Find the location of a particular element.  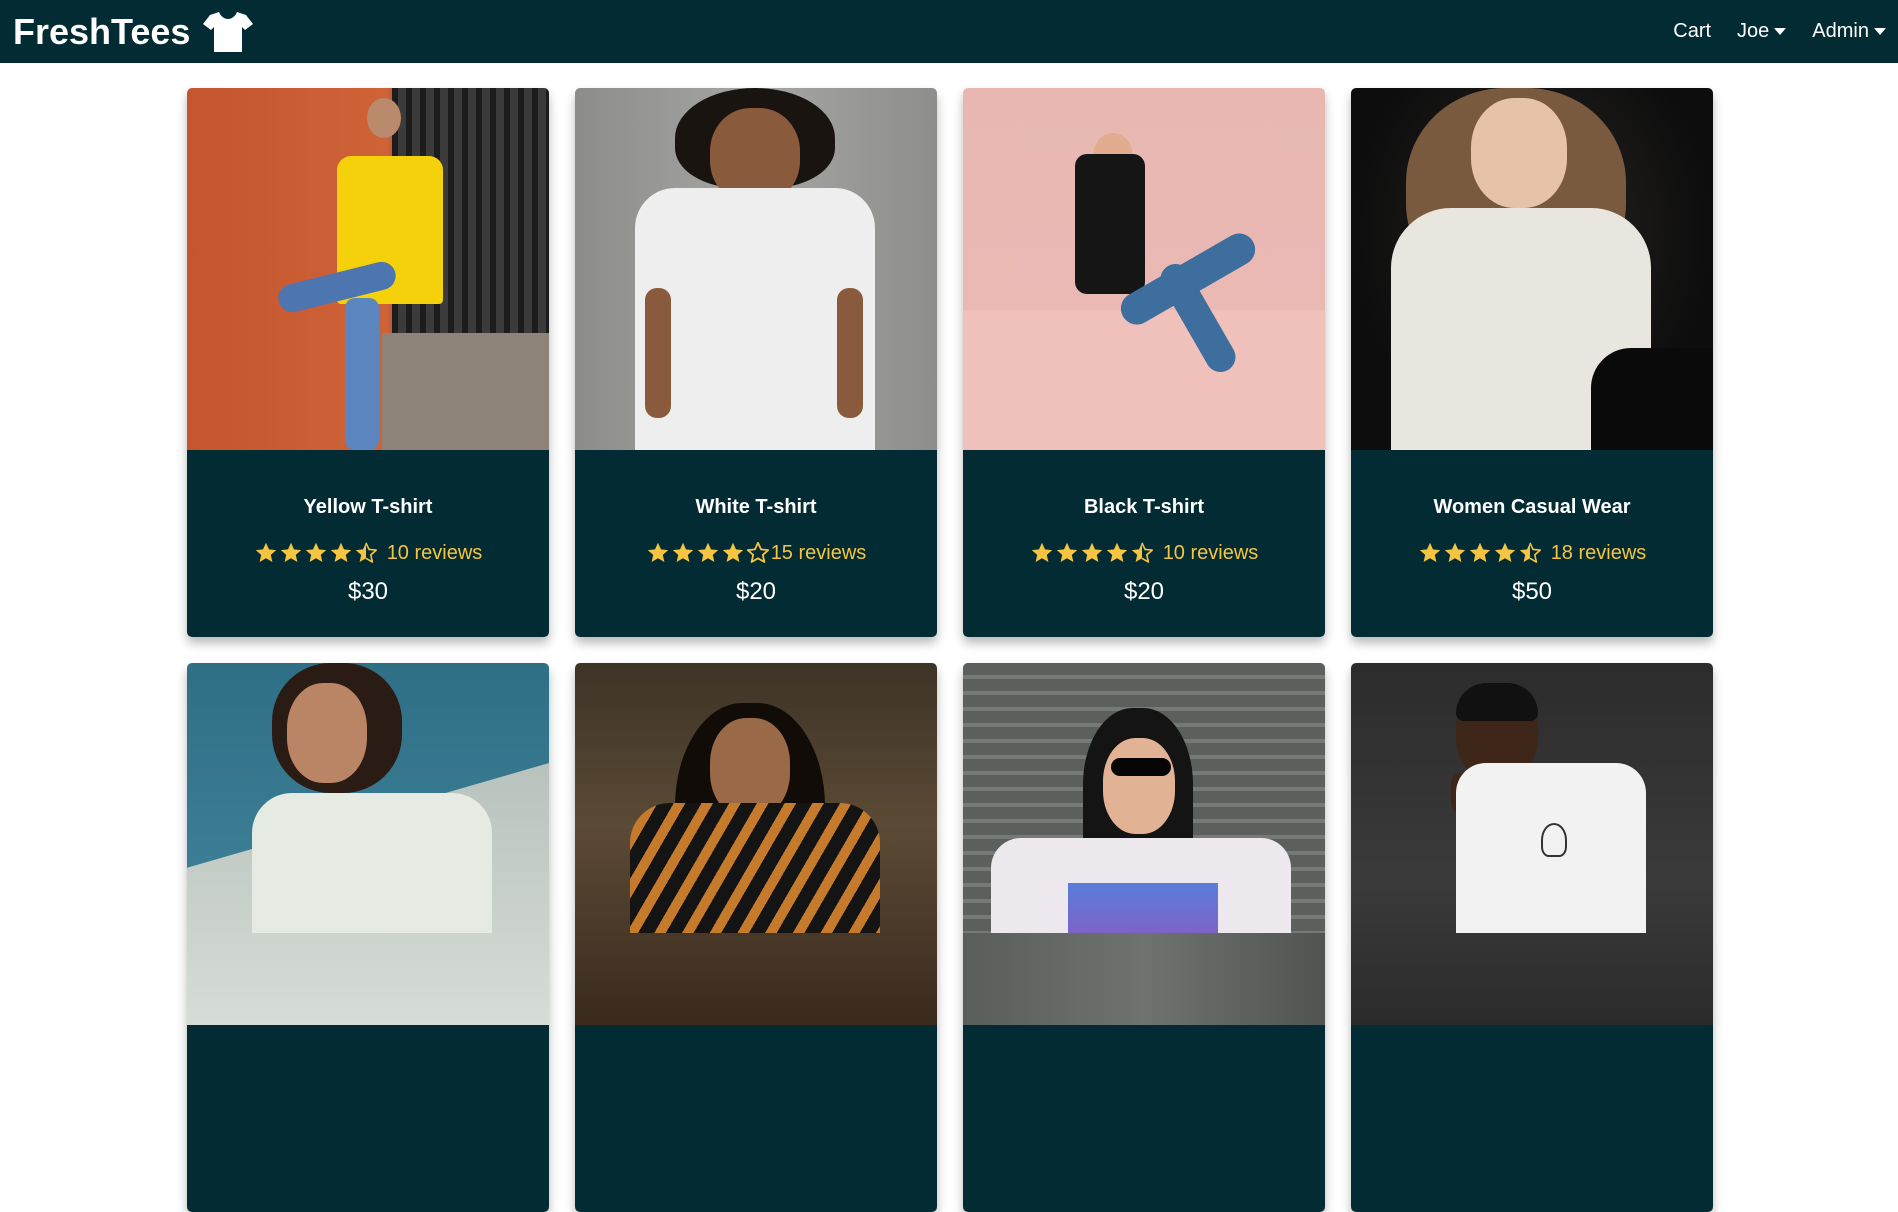

brand-logo-link: FreshTees is located at coordinates (133, 32).